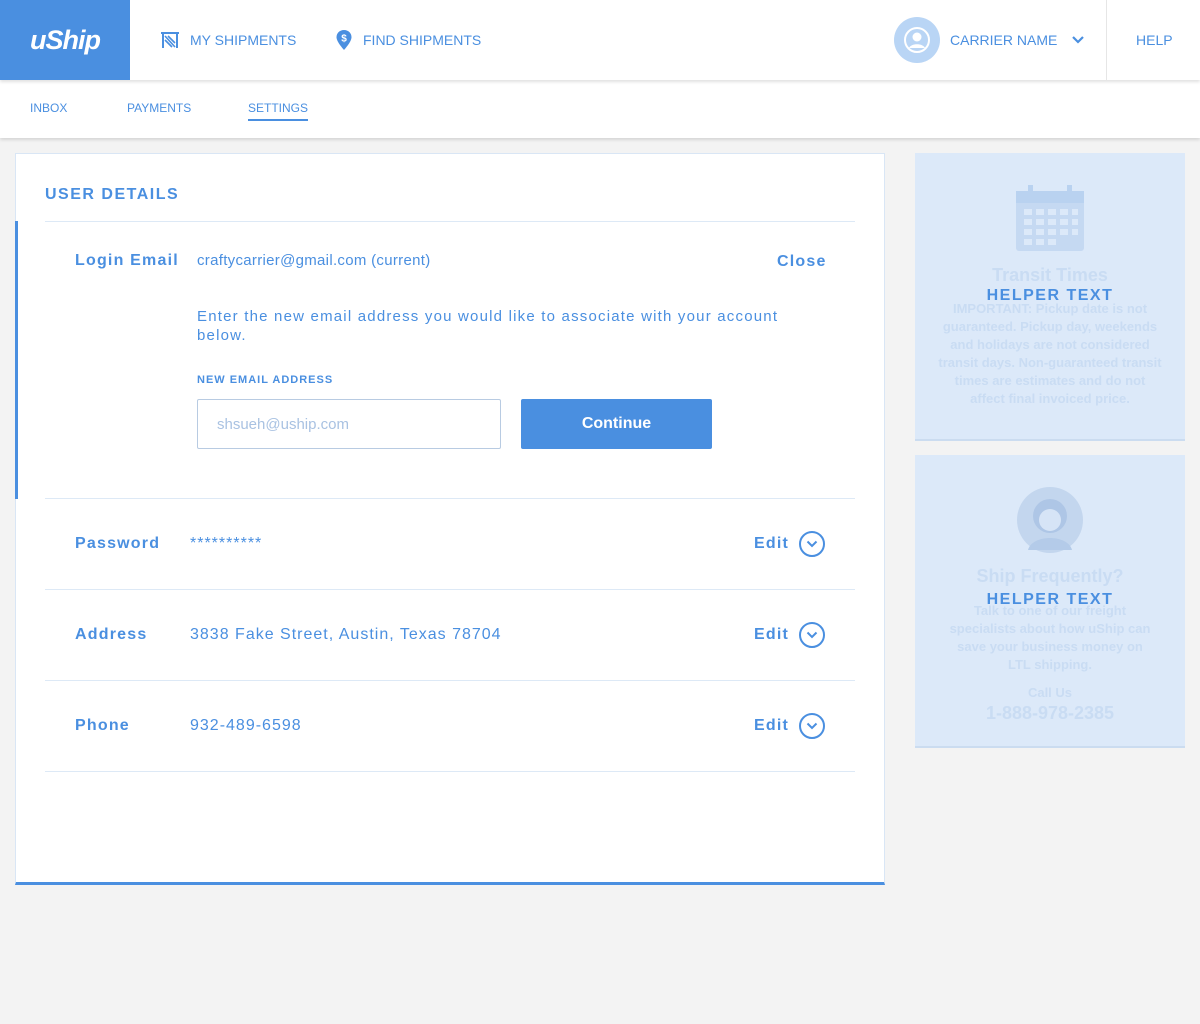 The width and height of the screenshot is (1200, 1024). What do you see at coordinates (111, 634) in the screenshot?
I see `address-label: Address` at bounding box center [111, 634].